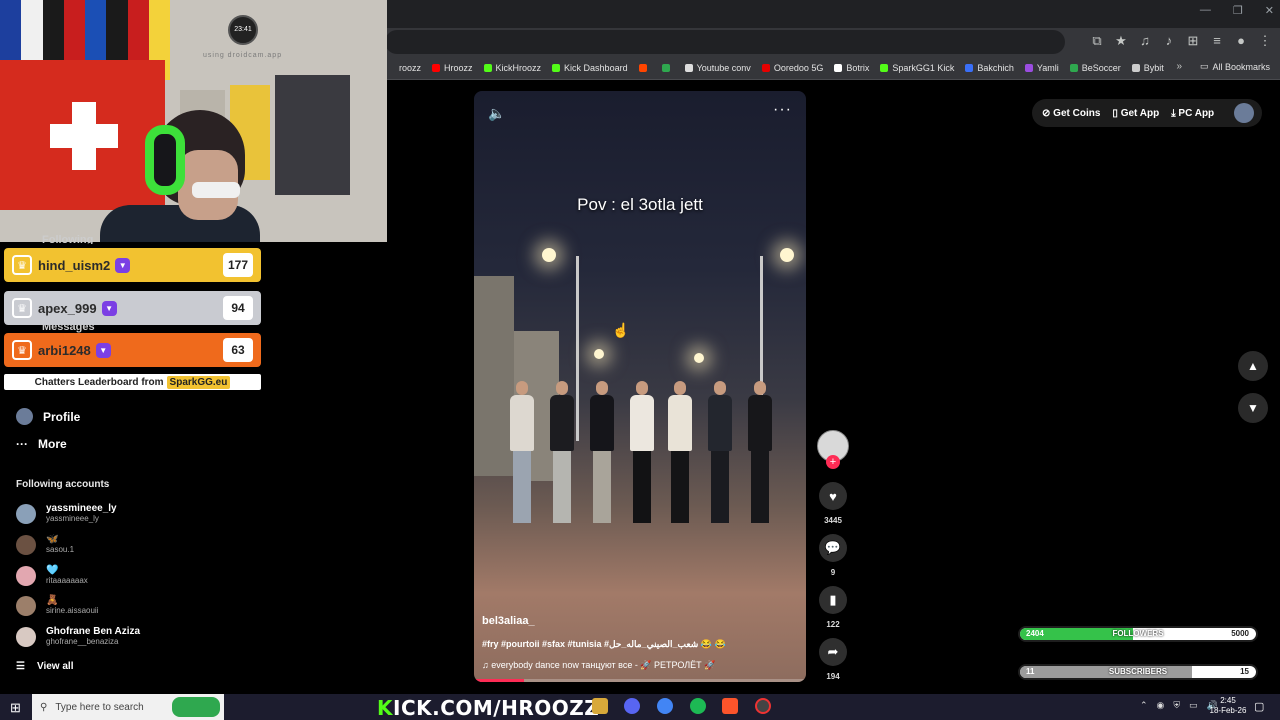  Describe the element at coordinates (72, 518) in the screenshot. I see `account-handle: yassmineee_ly` at that location.